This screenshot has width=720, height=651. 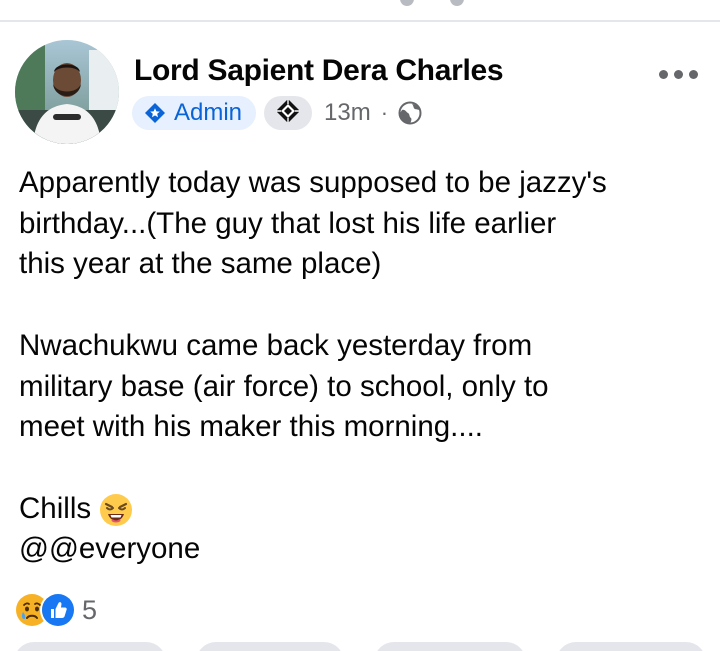 I want to click on post-timestamp: 13m, so click(x=347, y=113).